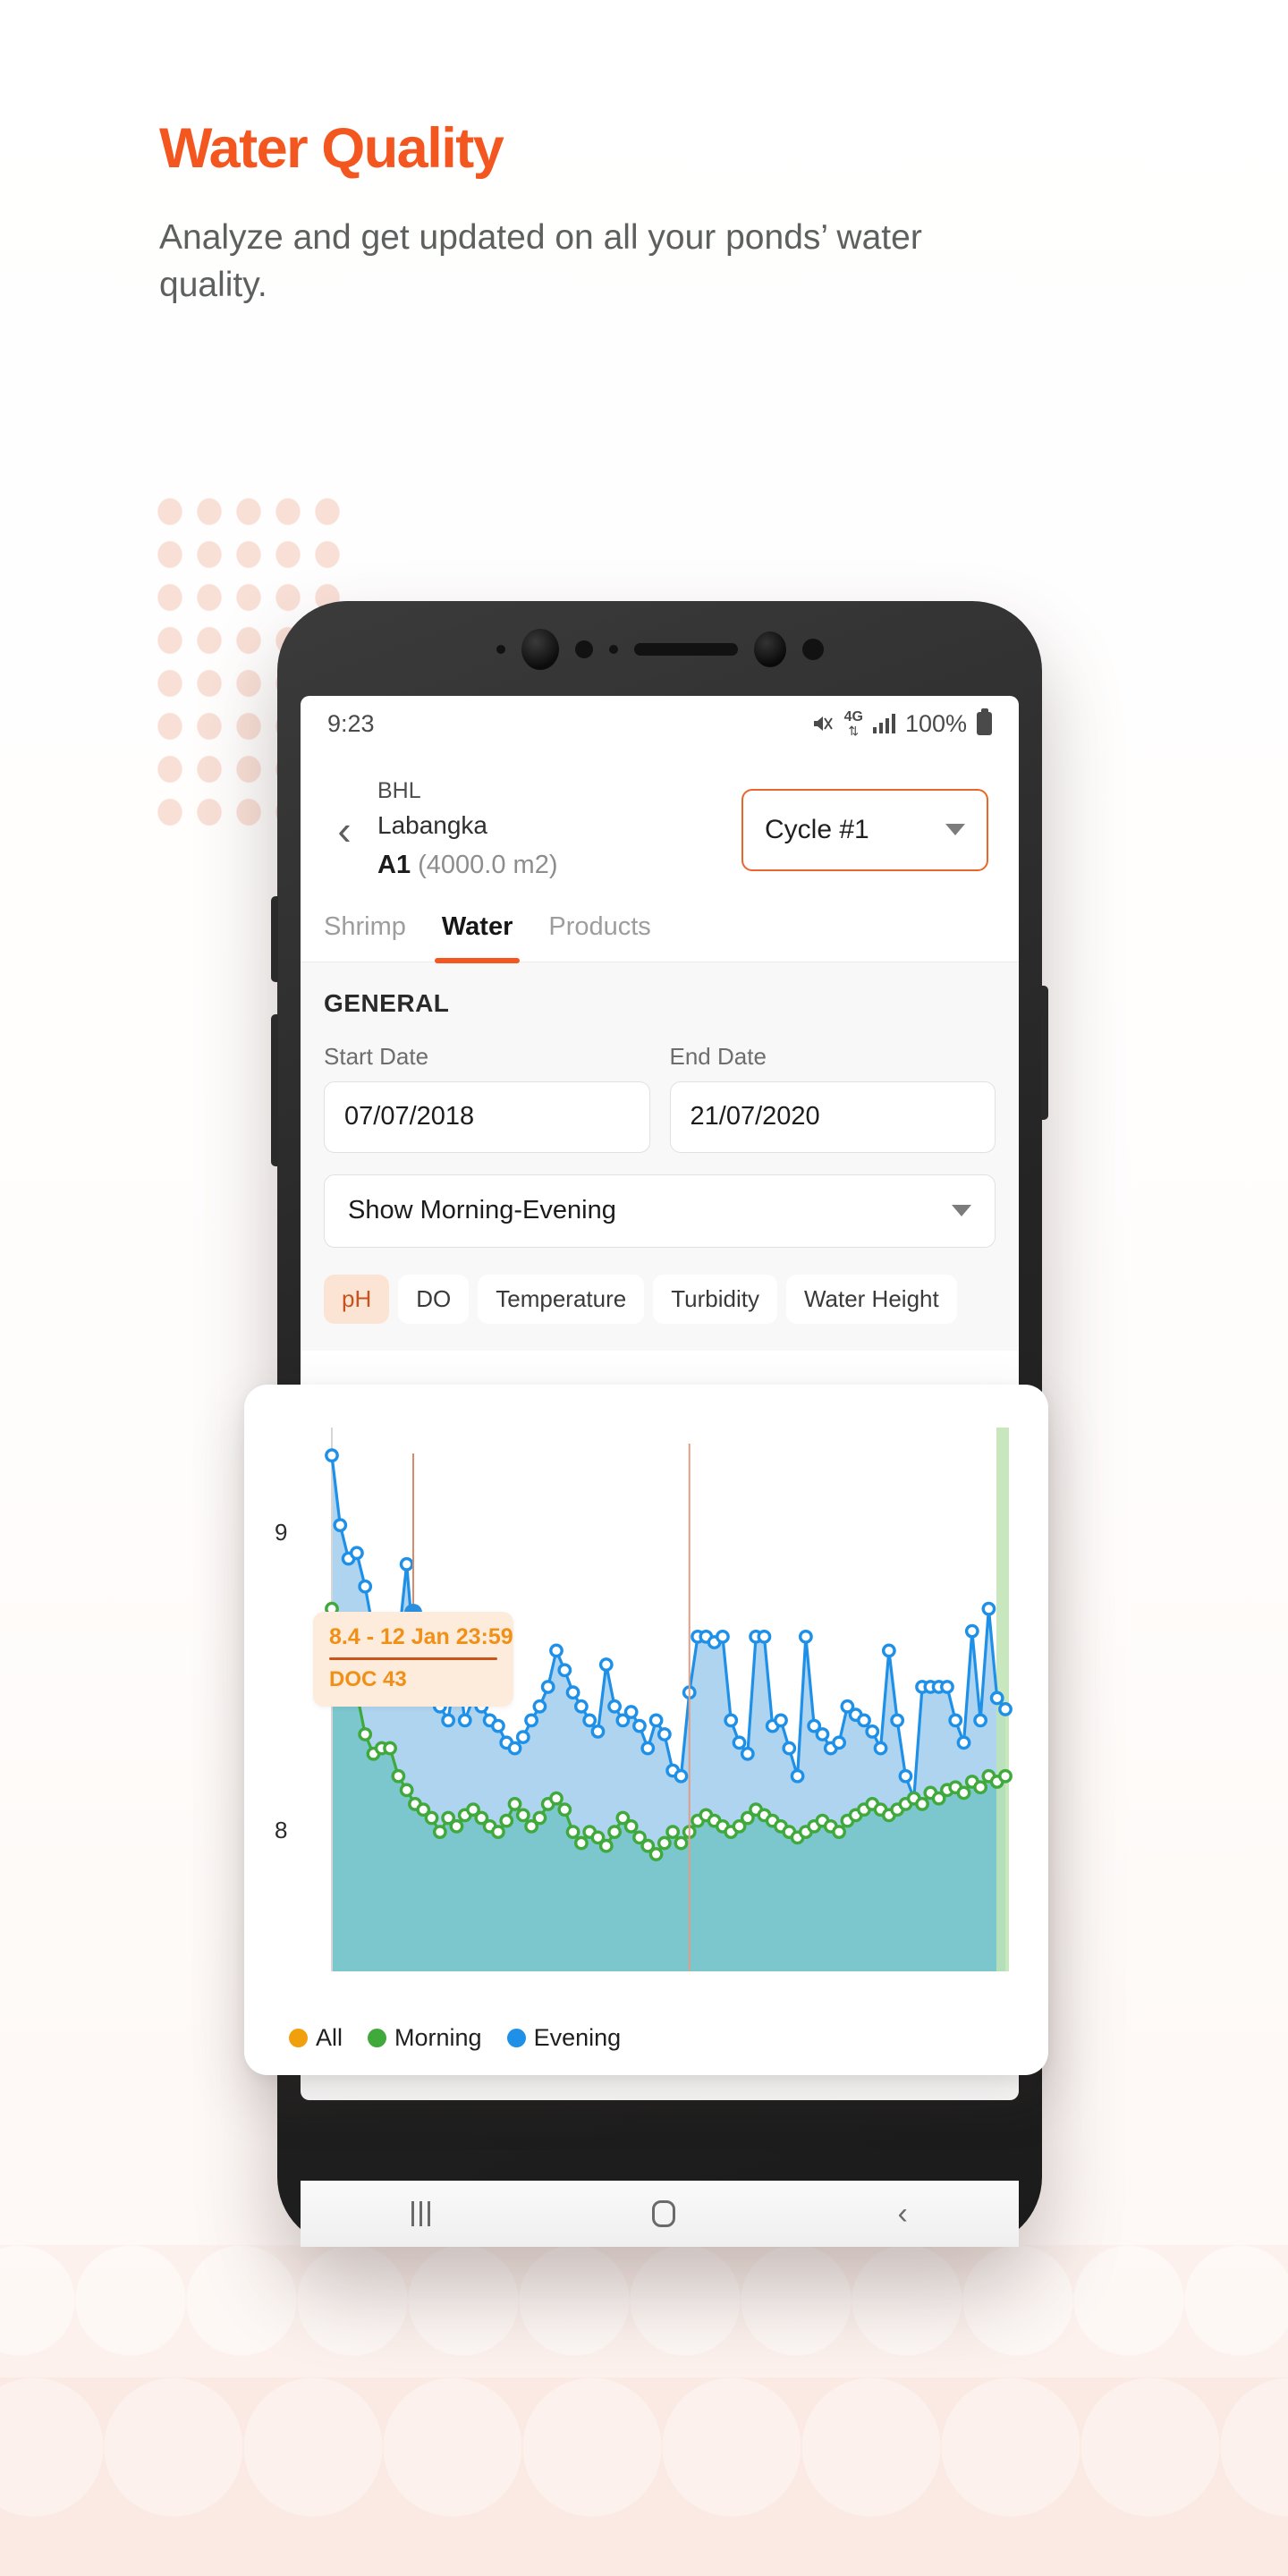 This screenshot has height=2576, width=1288. Describe the element at coordinates (812, 649) in the screenshot. I see `led-indicator-icon` at that location.